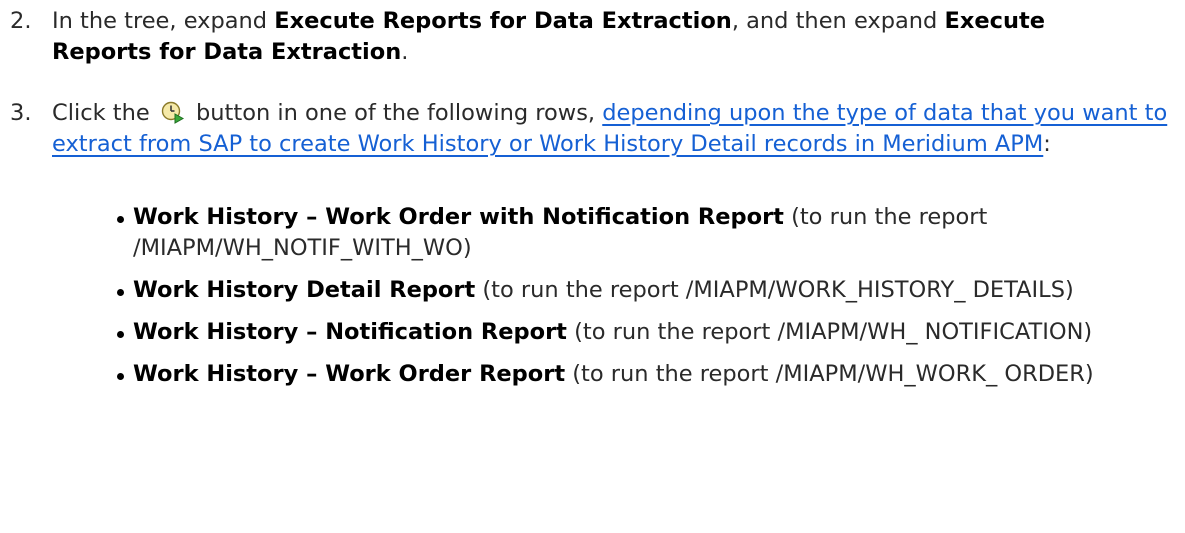 The width and height of the screenshot is (1185, 533). What do you see at coordinates (405, 52) in the screenshot?
I see `step-2-text-after: .` at bounding box center [405, 52].